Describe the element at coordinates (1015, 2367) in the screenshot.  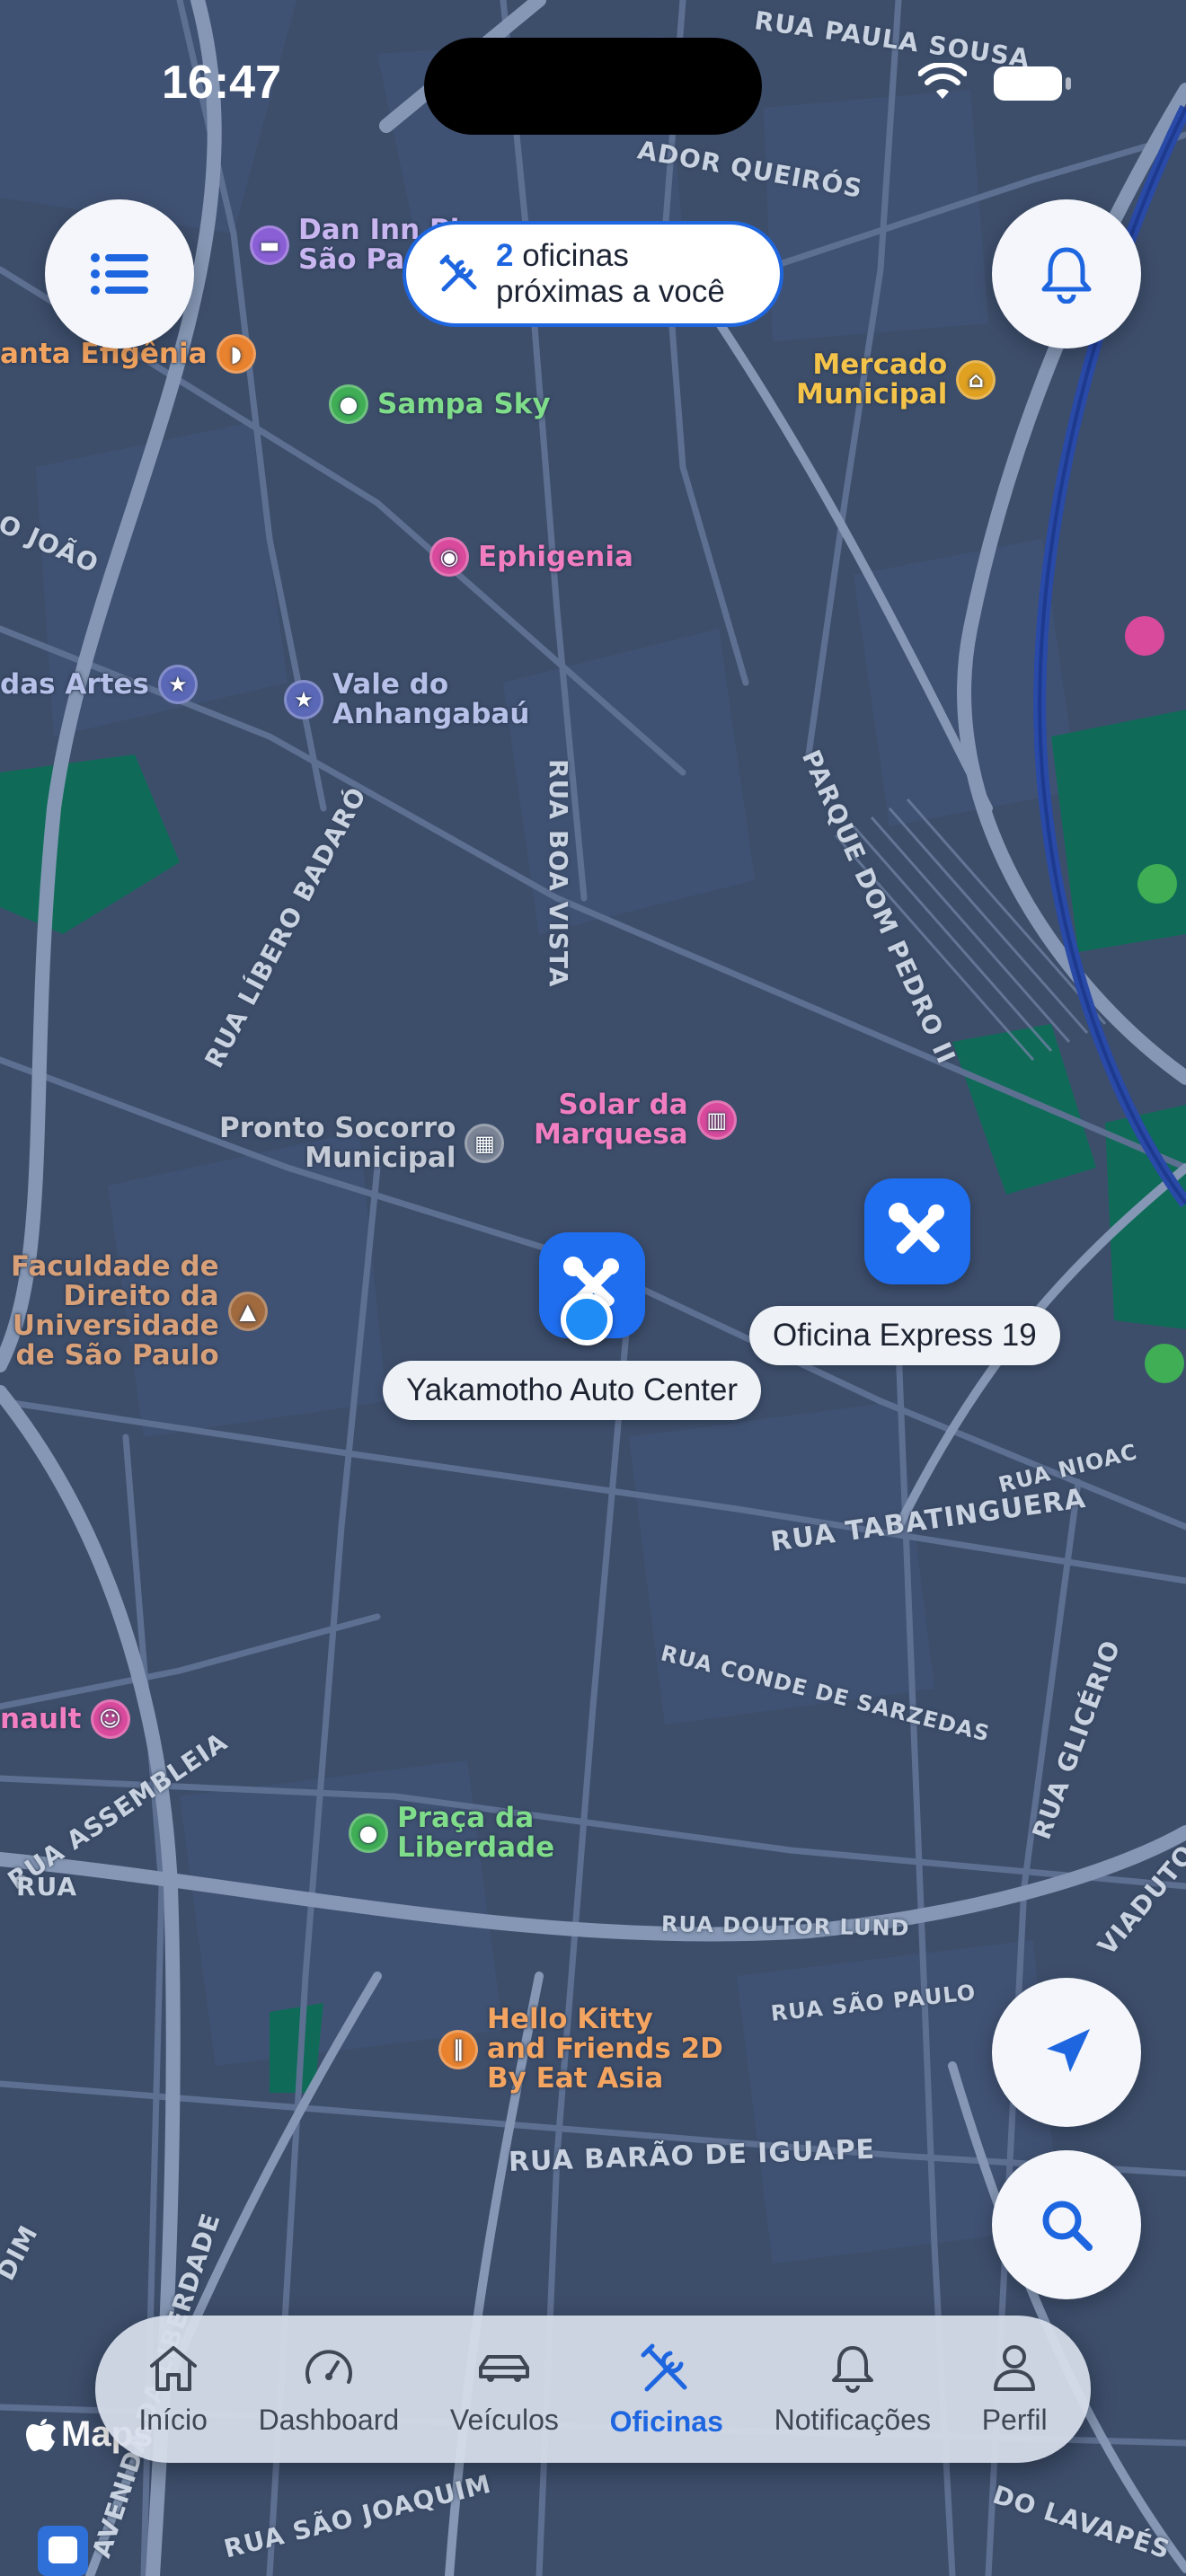
I see `person-icon` at that location.